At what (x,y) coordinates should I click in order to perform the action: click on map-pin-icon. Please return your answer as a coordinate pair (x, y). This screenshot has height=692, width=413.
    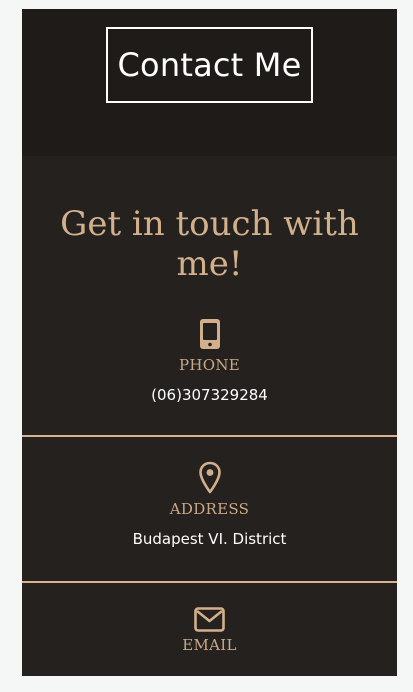
    Looking at the image, I should click on (209, 477).